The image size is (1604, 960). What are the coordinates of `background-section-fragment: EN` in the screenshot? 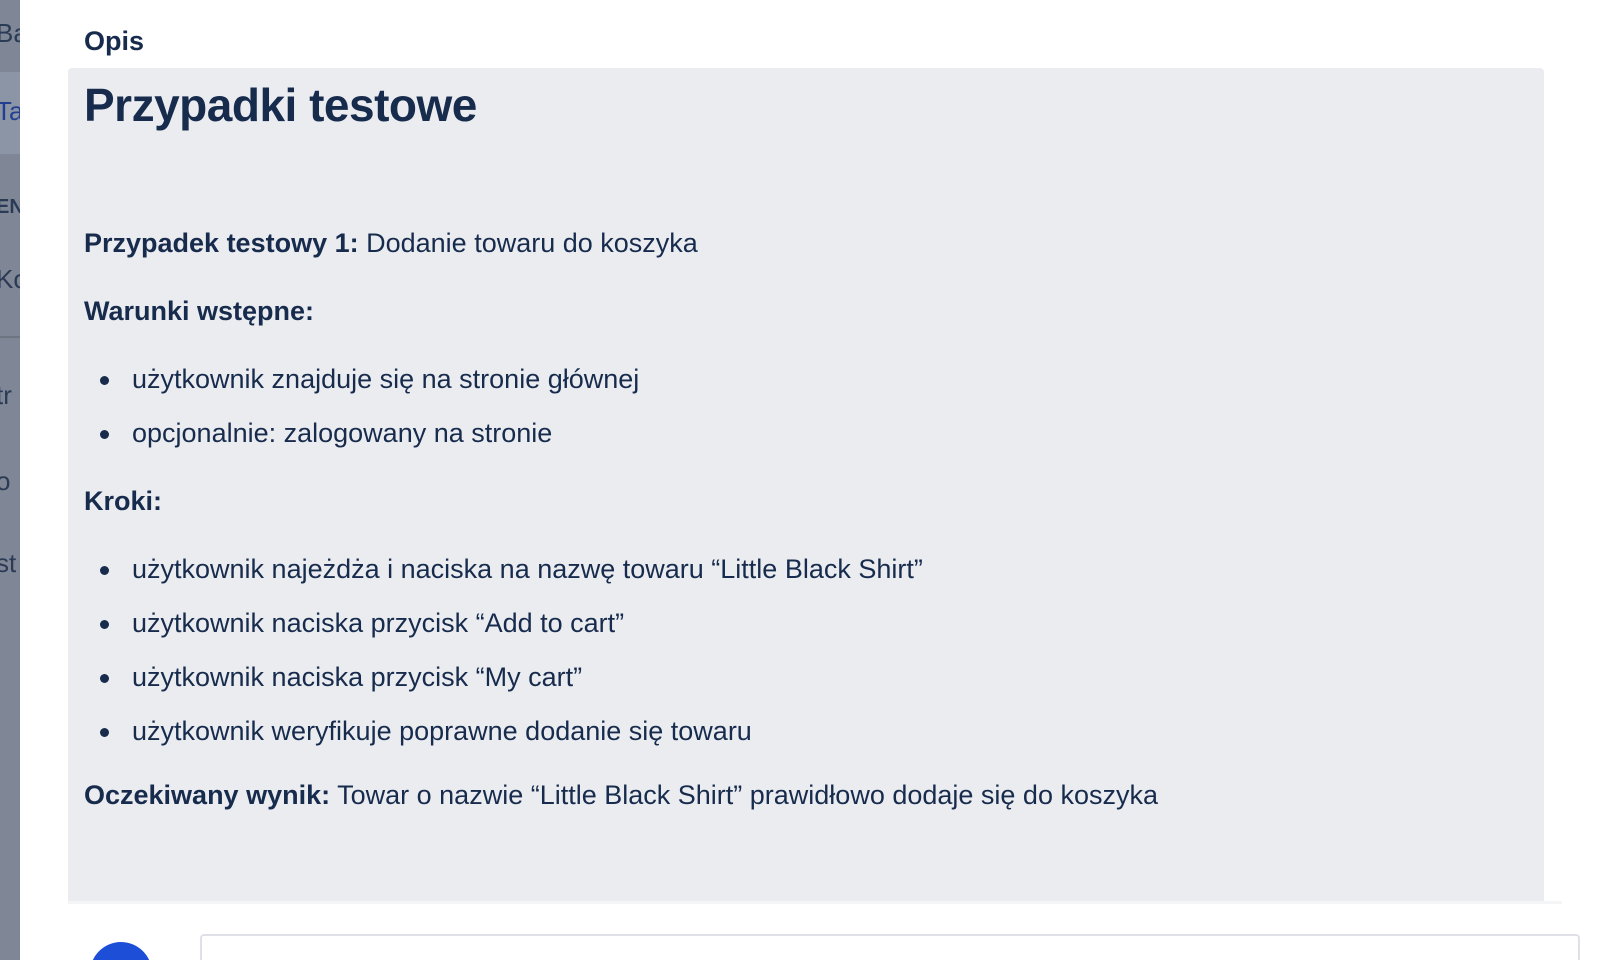 It's located at (10, 207).